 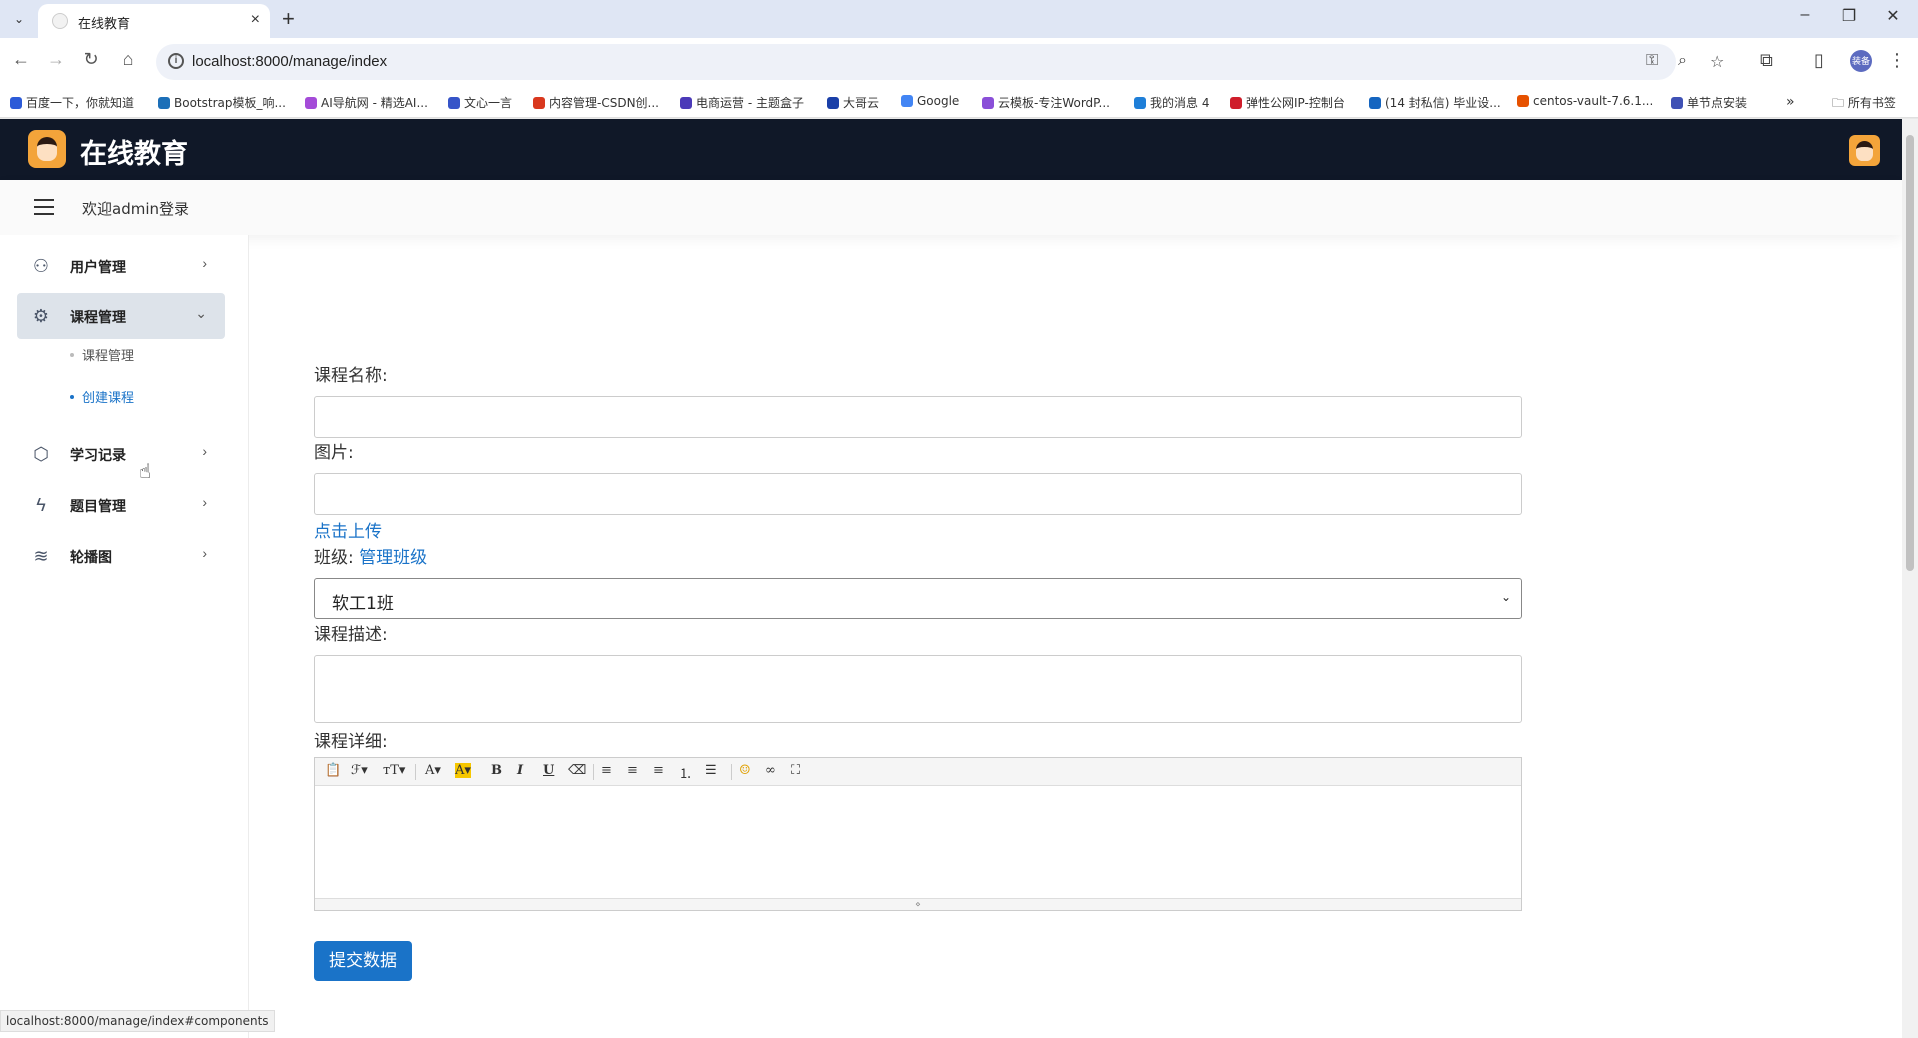 I want to click on font-color-icon: A▾, so click(x=433, y=770).